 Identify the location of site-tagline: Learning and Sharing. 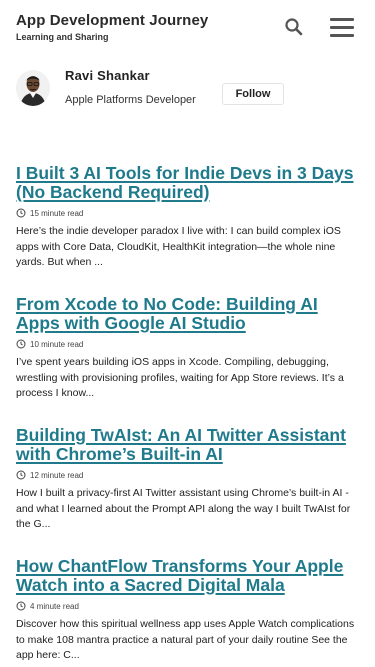
(62, 37).